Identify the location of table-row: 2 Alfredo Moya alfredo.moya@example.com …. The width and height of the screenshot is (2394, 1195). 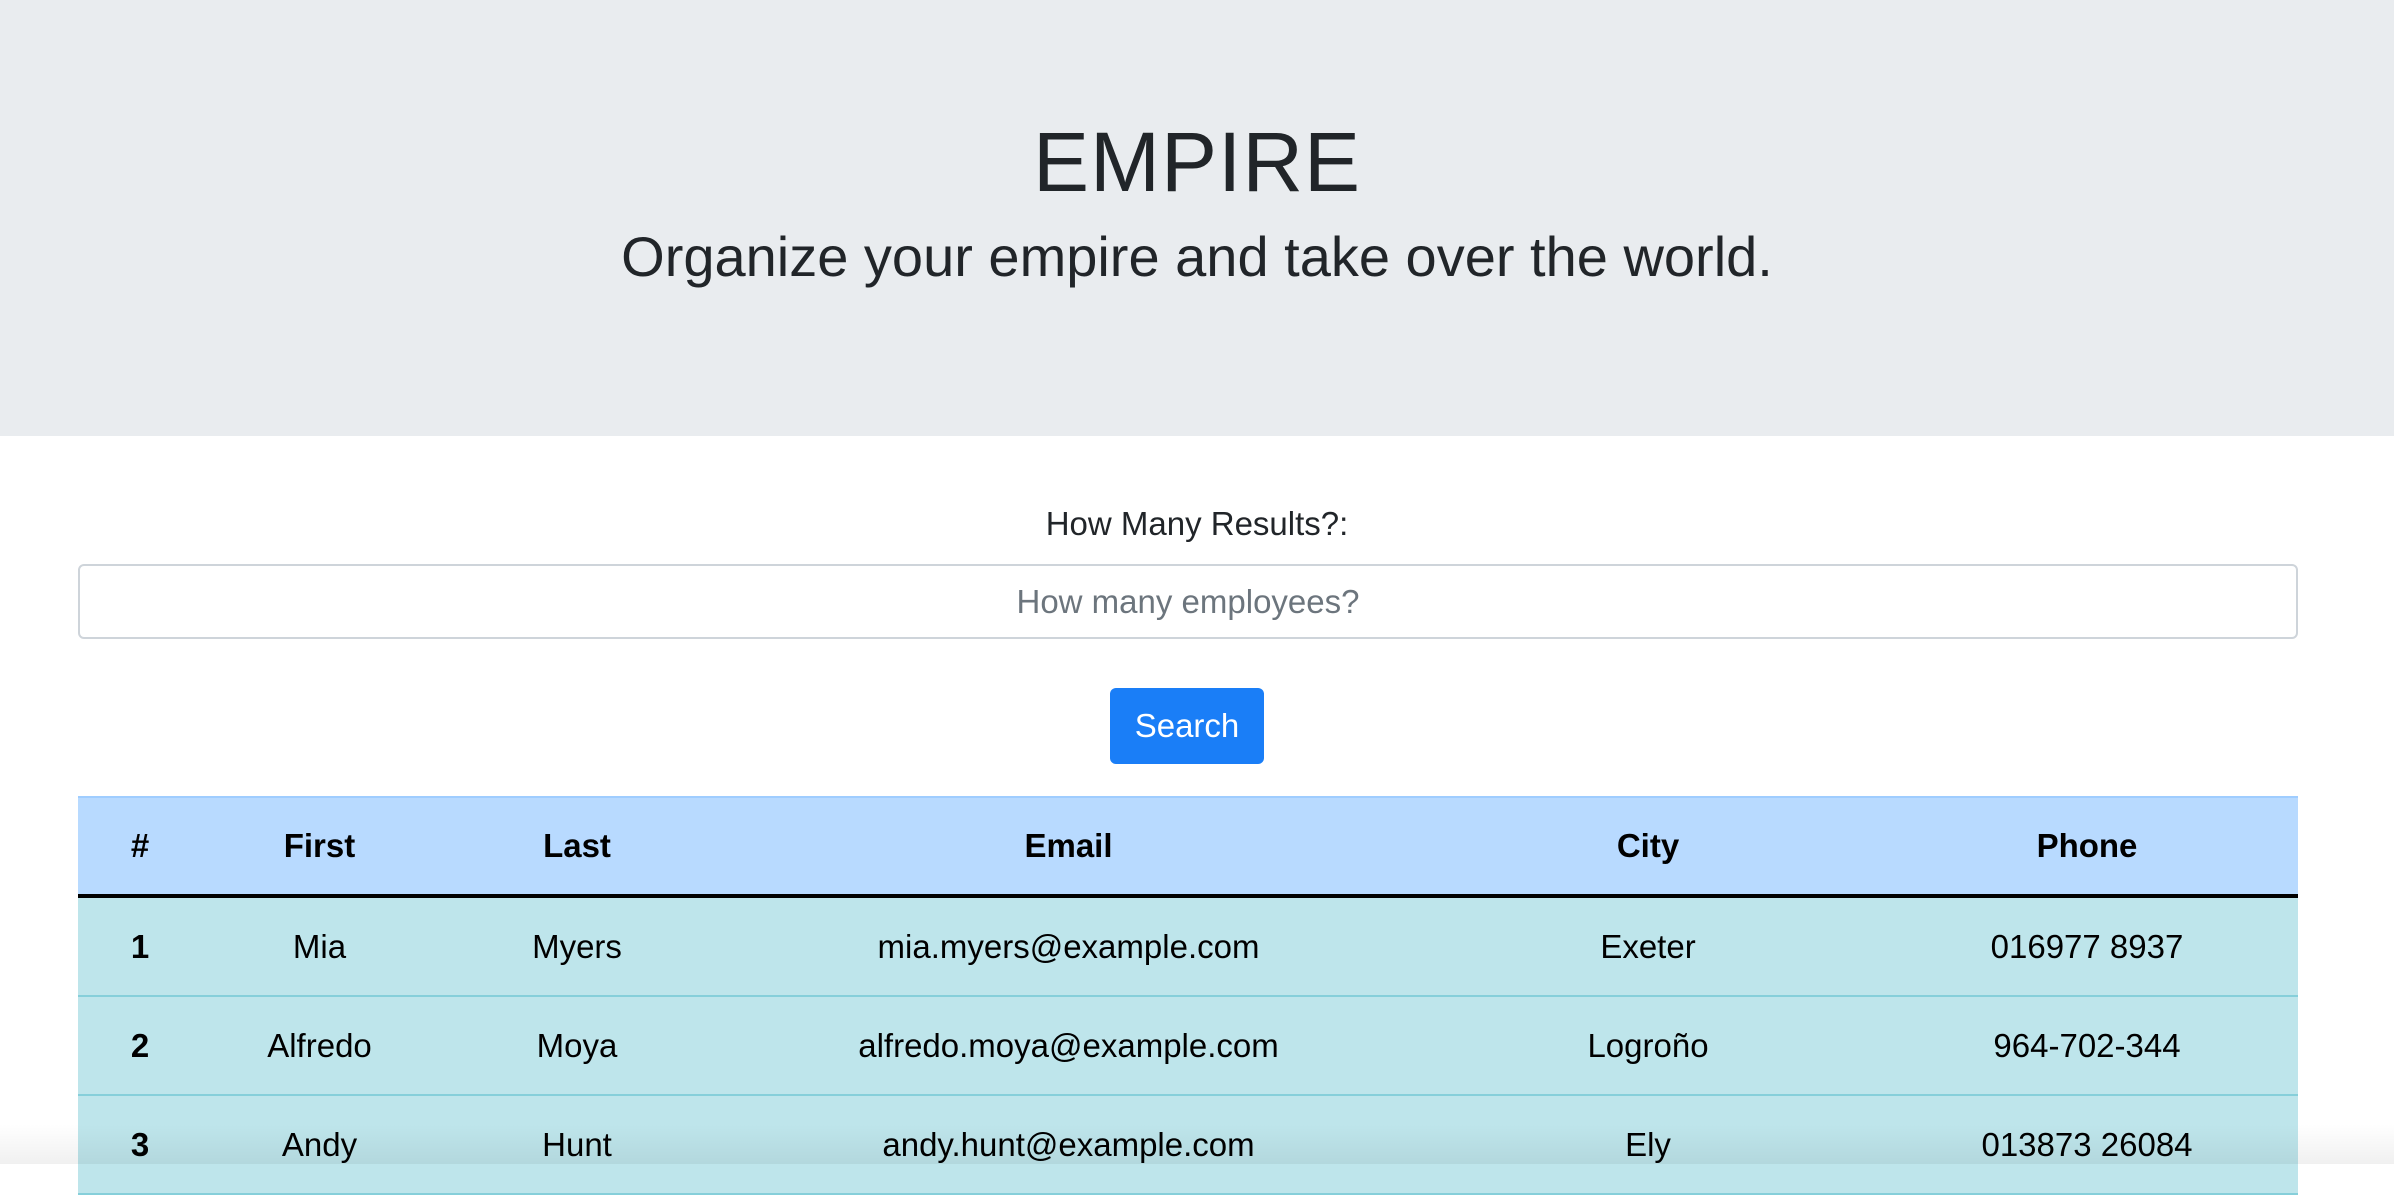
(1188, 1046).